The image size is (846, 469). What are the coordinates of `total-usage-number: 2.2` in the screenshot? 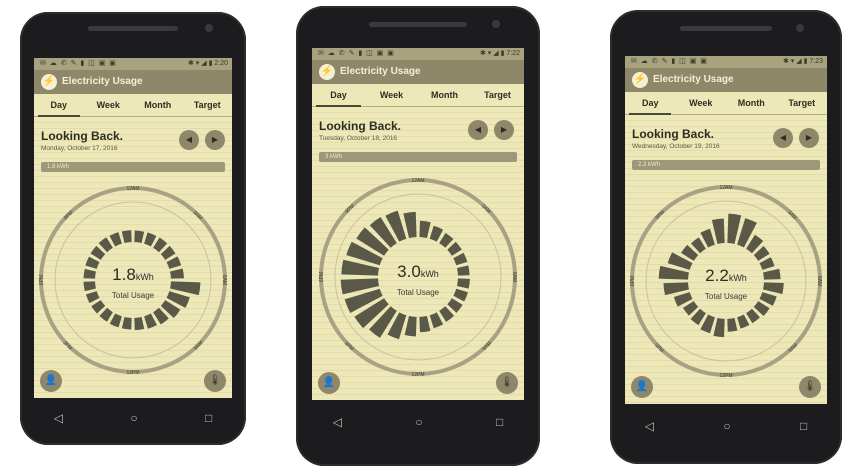 It's located at (717, 275).